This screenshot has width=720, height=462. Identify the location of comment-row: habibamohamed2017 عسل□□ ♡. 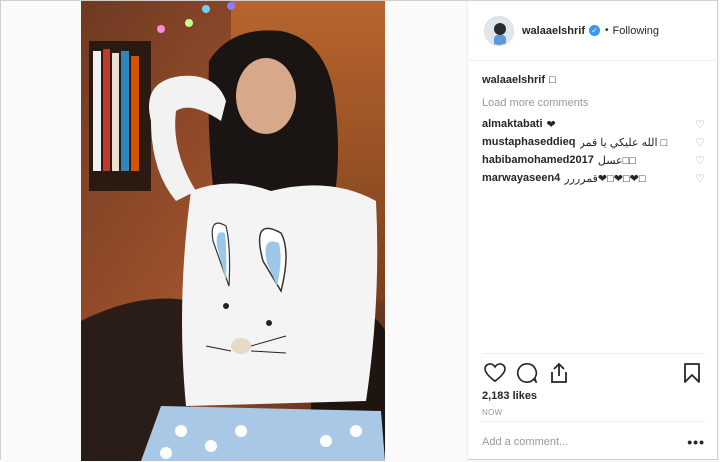
(593, 160).